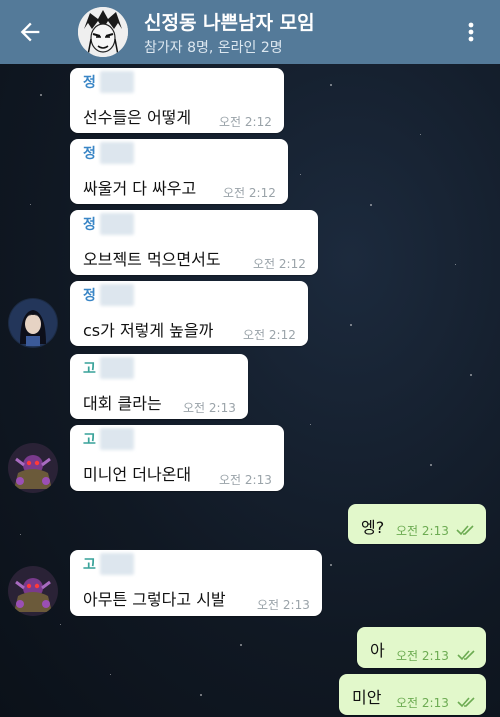  I want to click on incoming-message: 고 대회 클라는 오전 2:13, so click(159, 386).